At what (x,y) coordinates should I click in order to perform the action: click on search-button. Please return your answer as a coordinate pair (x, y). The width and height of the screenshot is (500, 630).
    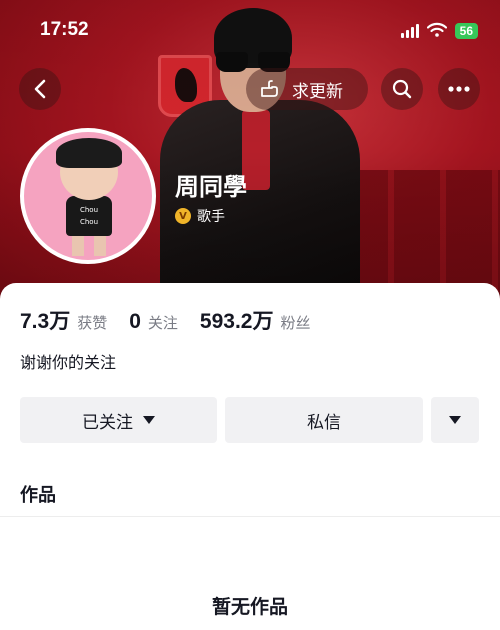
    Looking at the image, I should click on (402, 89).